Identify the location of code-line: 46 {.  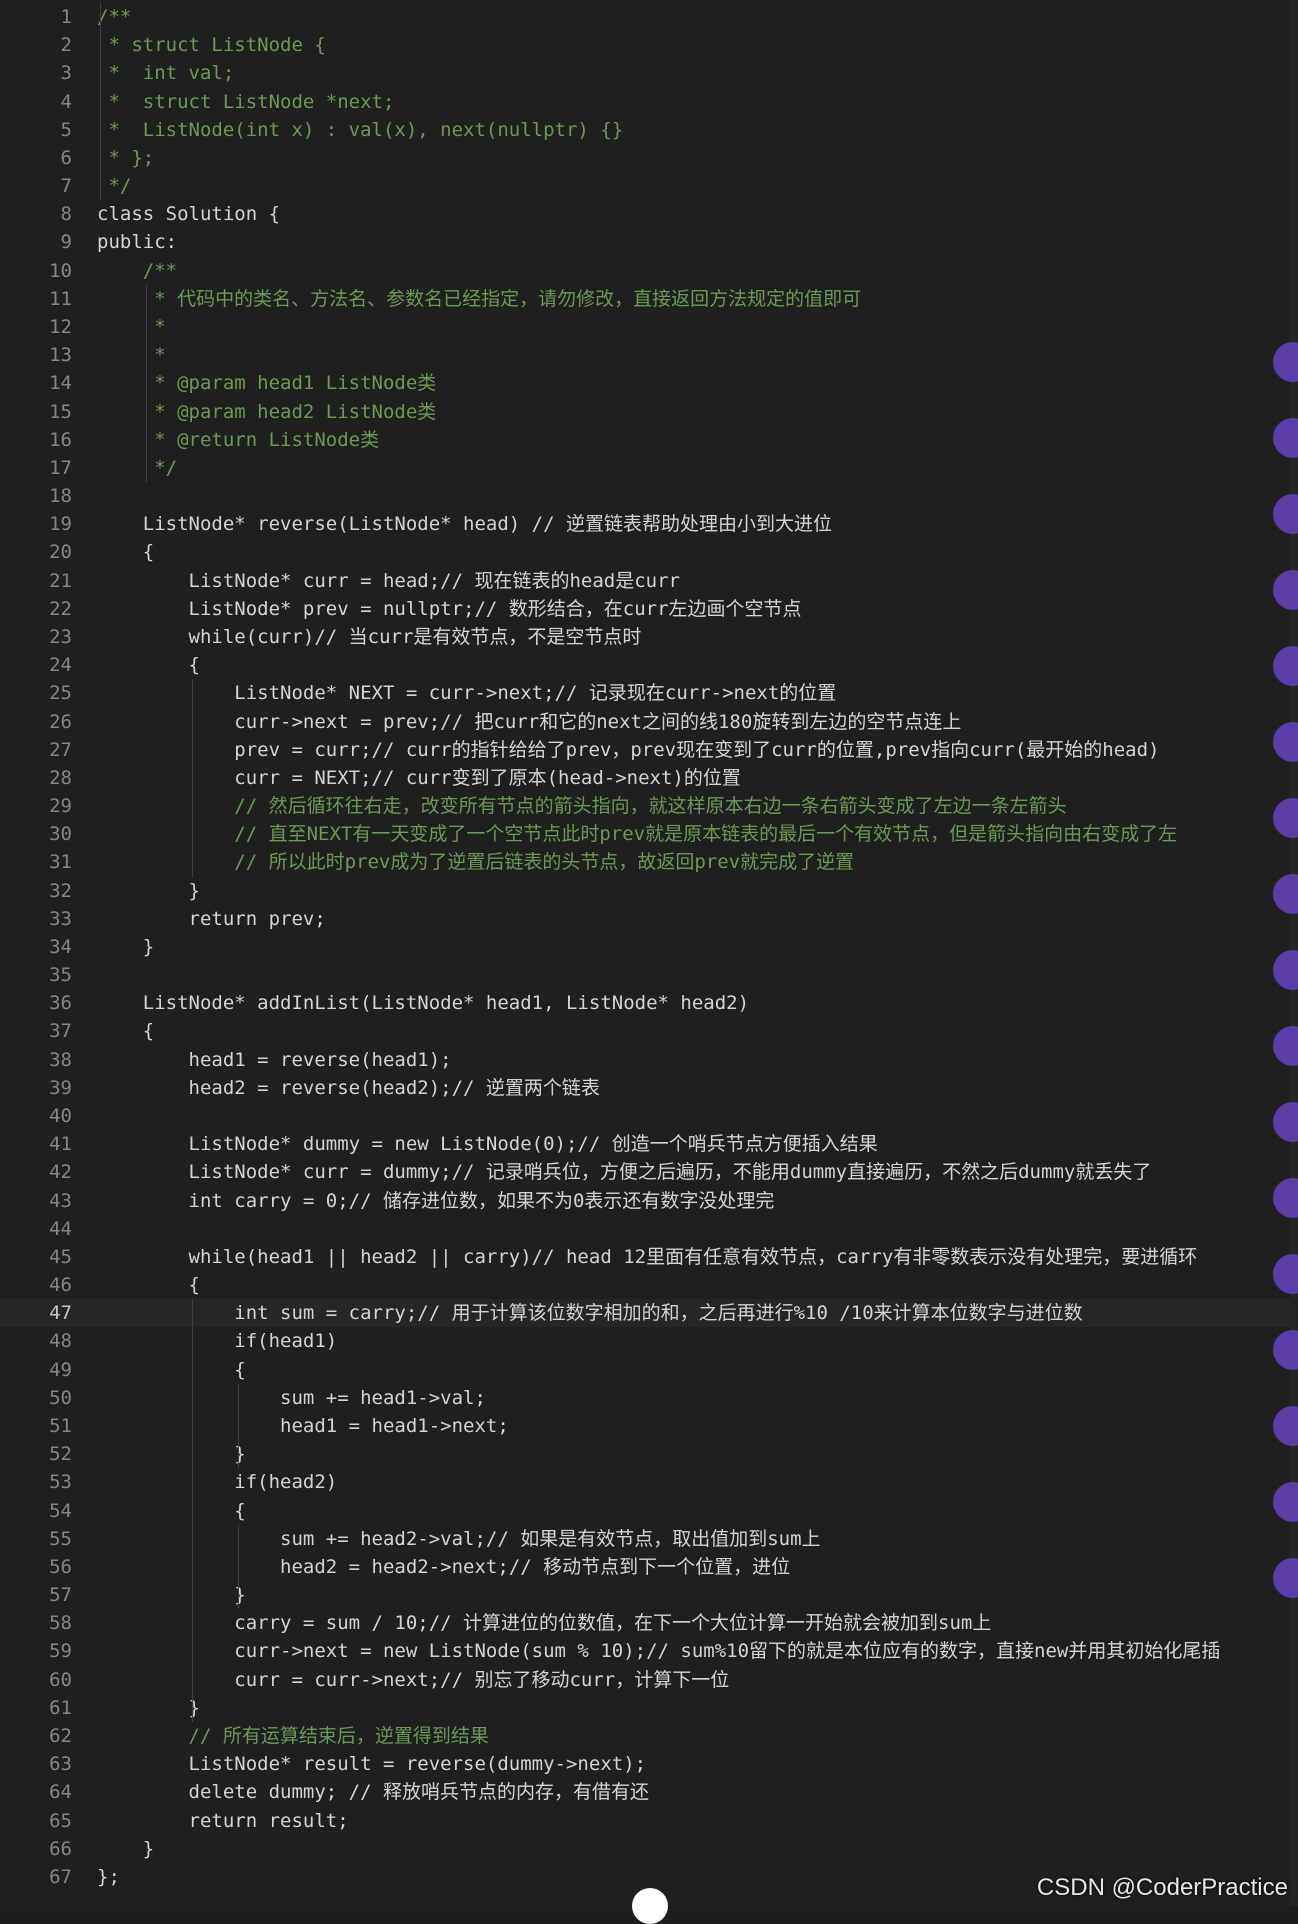
(649, 1285).